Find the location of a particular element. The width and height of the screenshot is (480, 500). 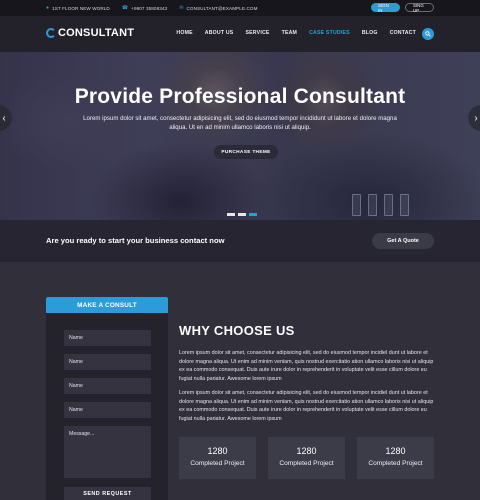

auth-buttons: SIGN IN SING UP is located at coordinates (402, 8).